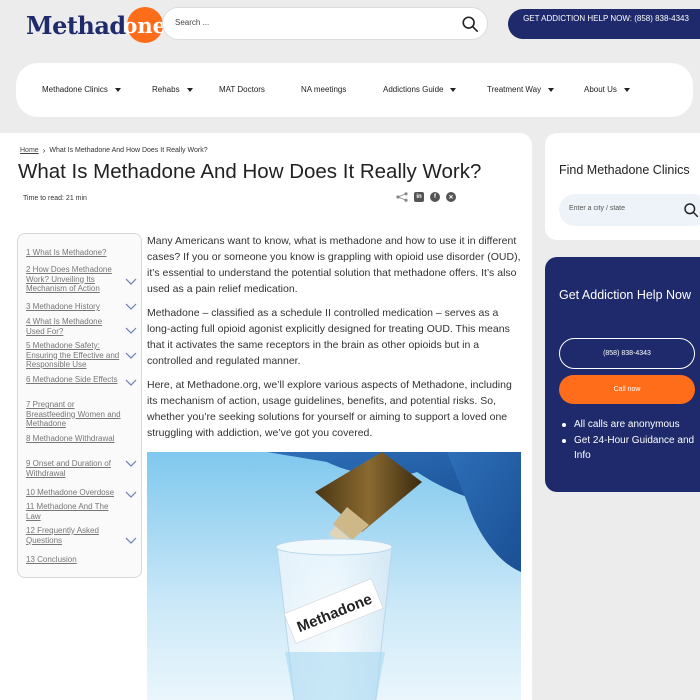  Describe the element at coordinates (451, 197) in the screenshot. I see `x-icon: ✕` at that location.